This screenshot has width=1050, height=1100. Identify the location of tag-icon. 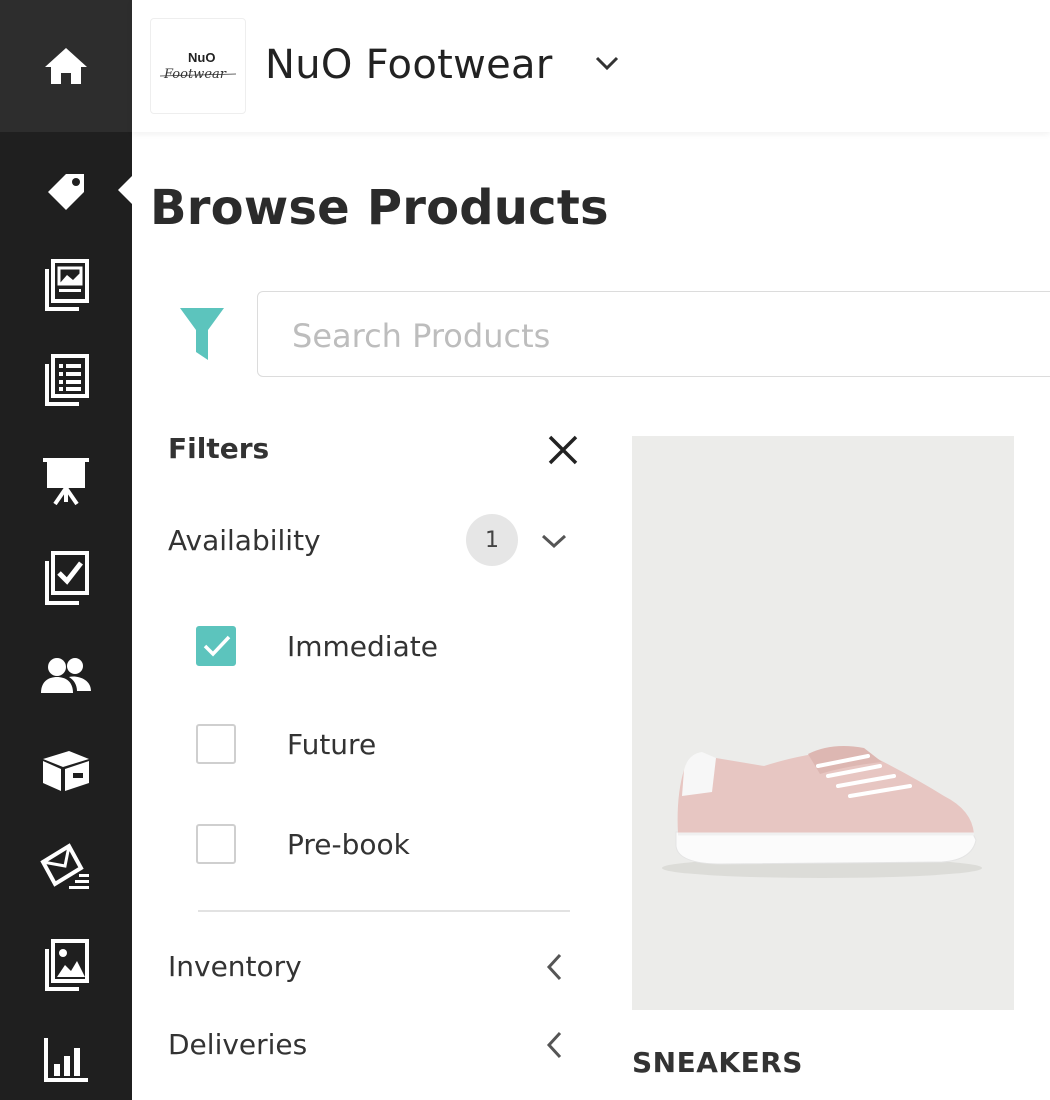
(66, 192).